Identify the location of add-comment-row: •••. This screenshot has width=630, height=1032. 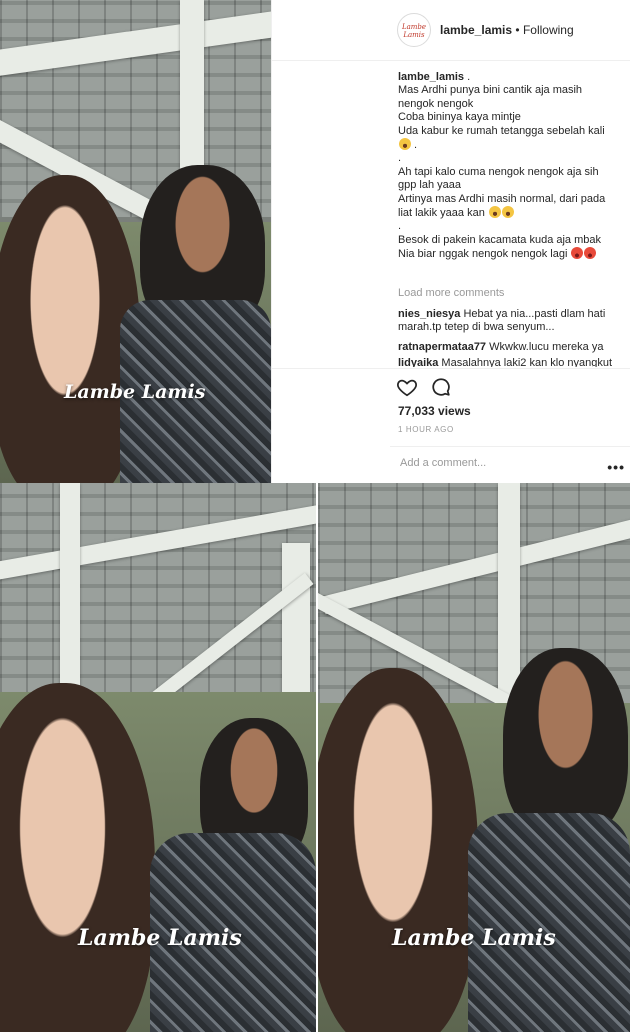
(510, 464).